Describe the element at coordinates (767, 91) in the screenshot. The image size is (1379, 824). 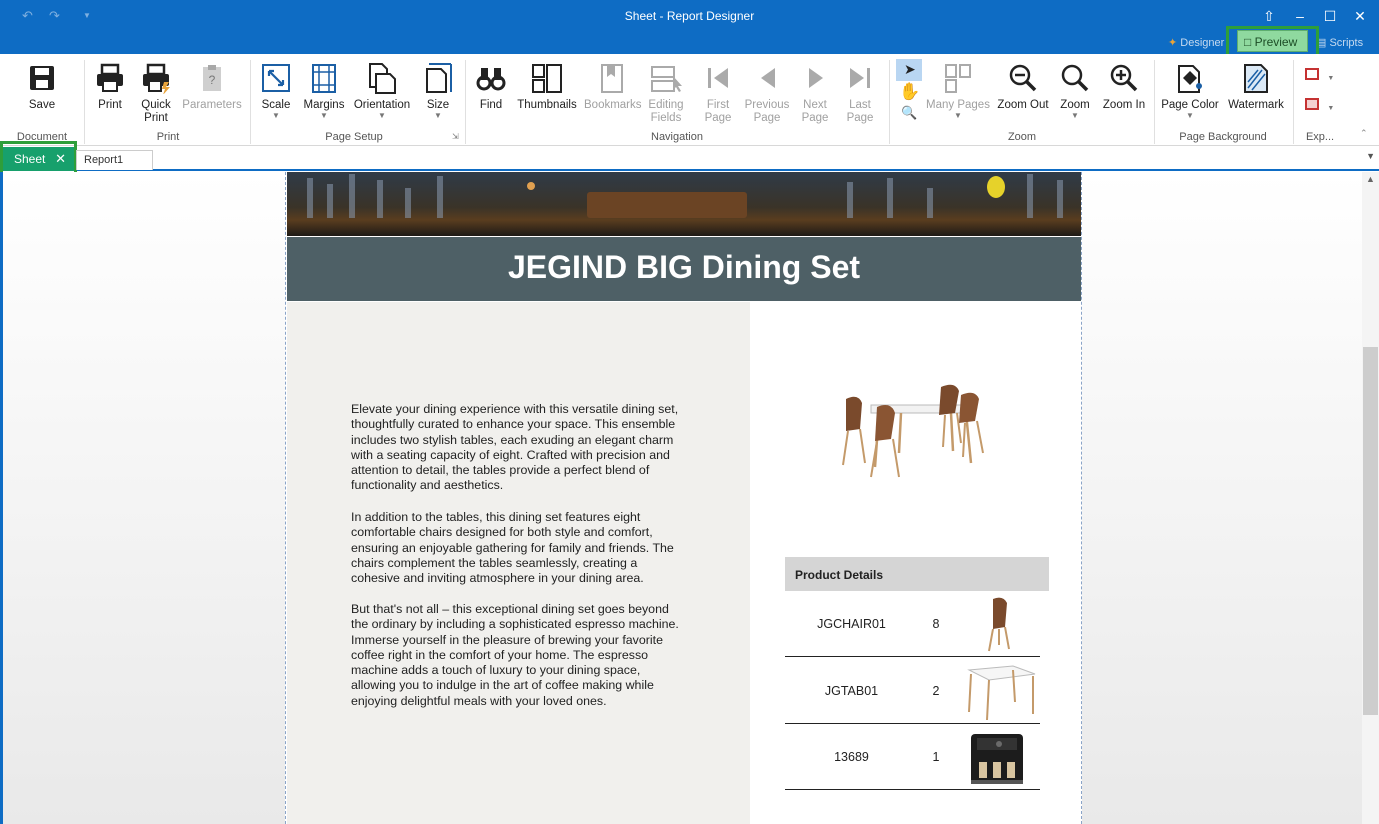
I see `previous-page-button: Previous Page` at that location.